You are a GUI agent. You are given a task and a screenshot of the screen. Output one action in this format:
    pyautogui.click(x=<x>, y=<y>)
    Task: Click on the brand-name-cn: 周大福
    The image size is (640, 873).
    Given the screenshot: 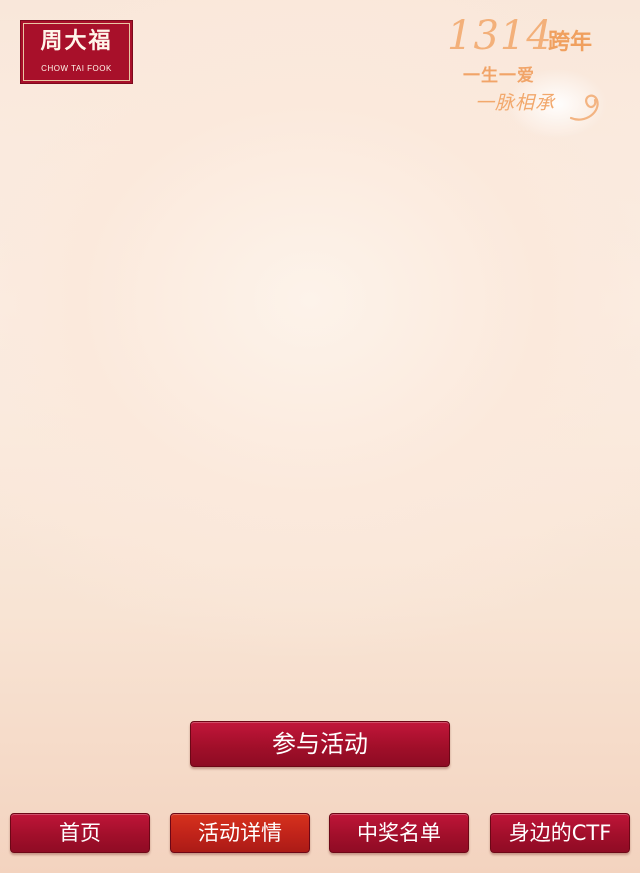 What is the action you would take?
    pyautogui.click(x=76, y=41)
    